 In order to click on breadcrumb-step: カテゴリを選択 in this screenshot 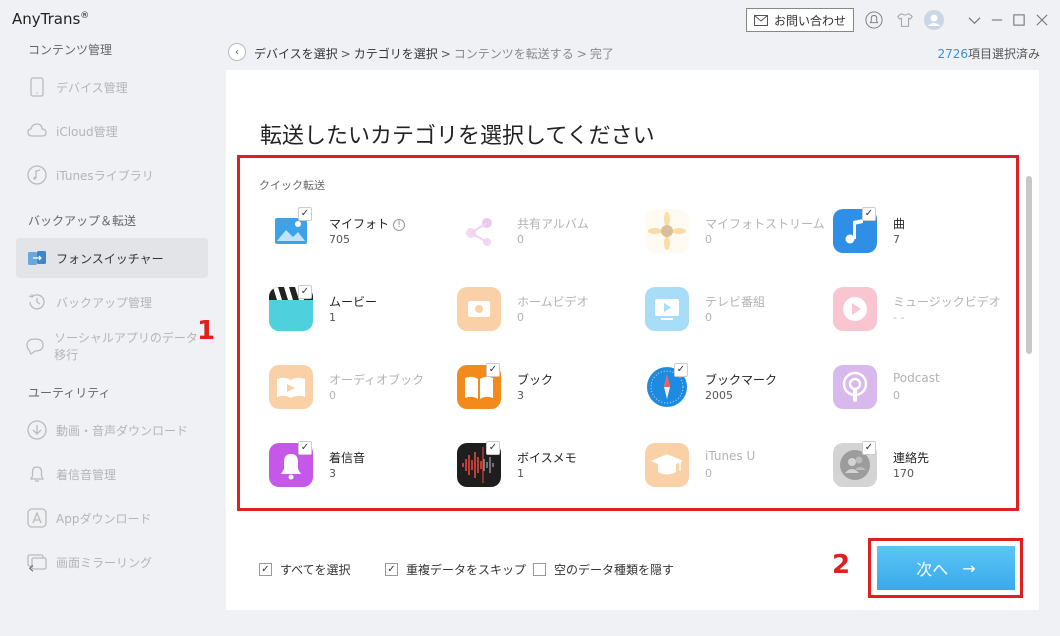, I will do `click(395, 54)`.